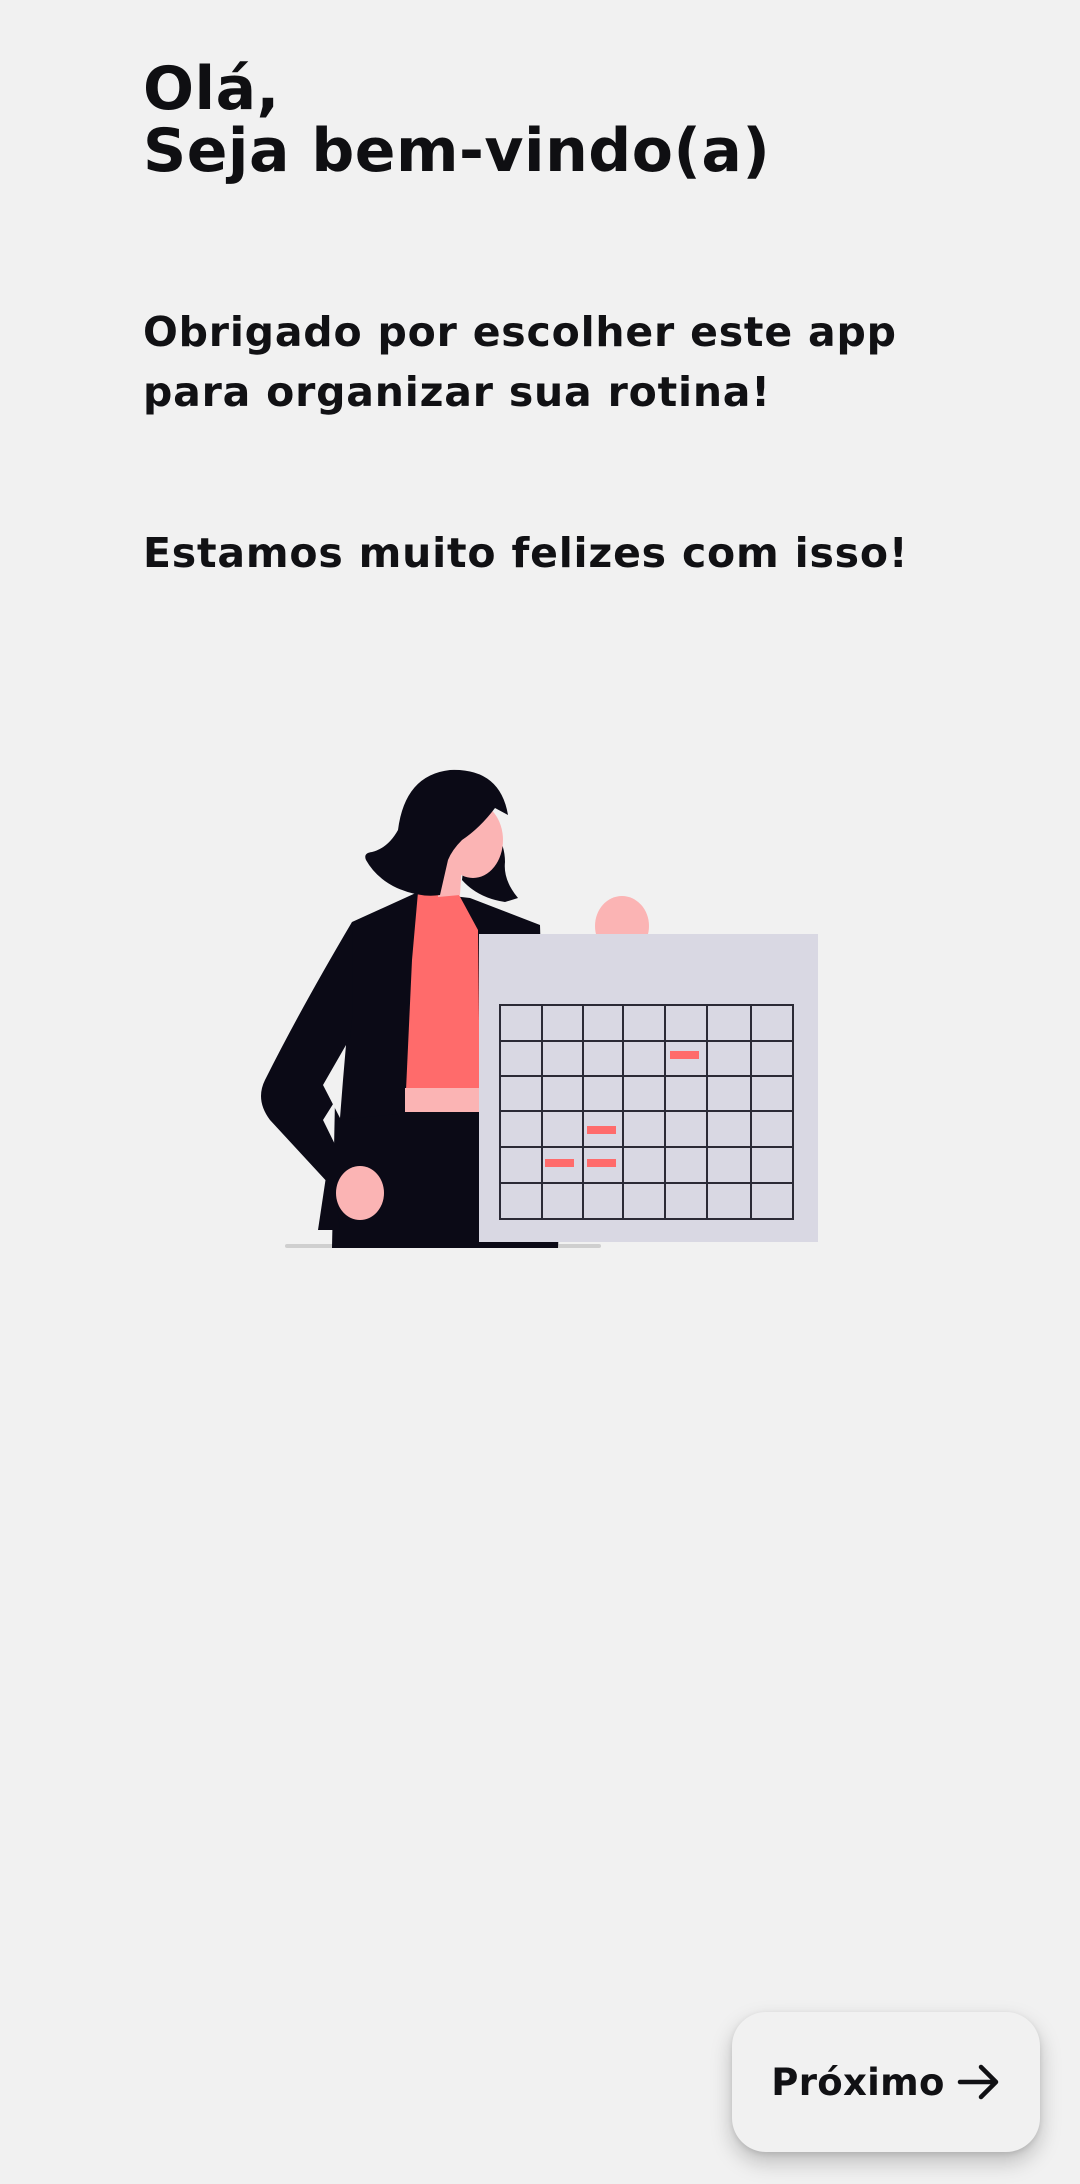 Image resolution: width=1080 pixels, height=2184 pixels. I want to click on shirt, so click(442, 1002).